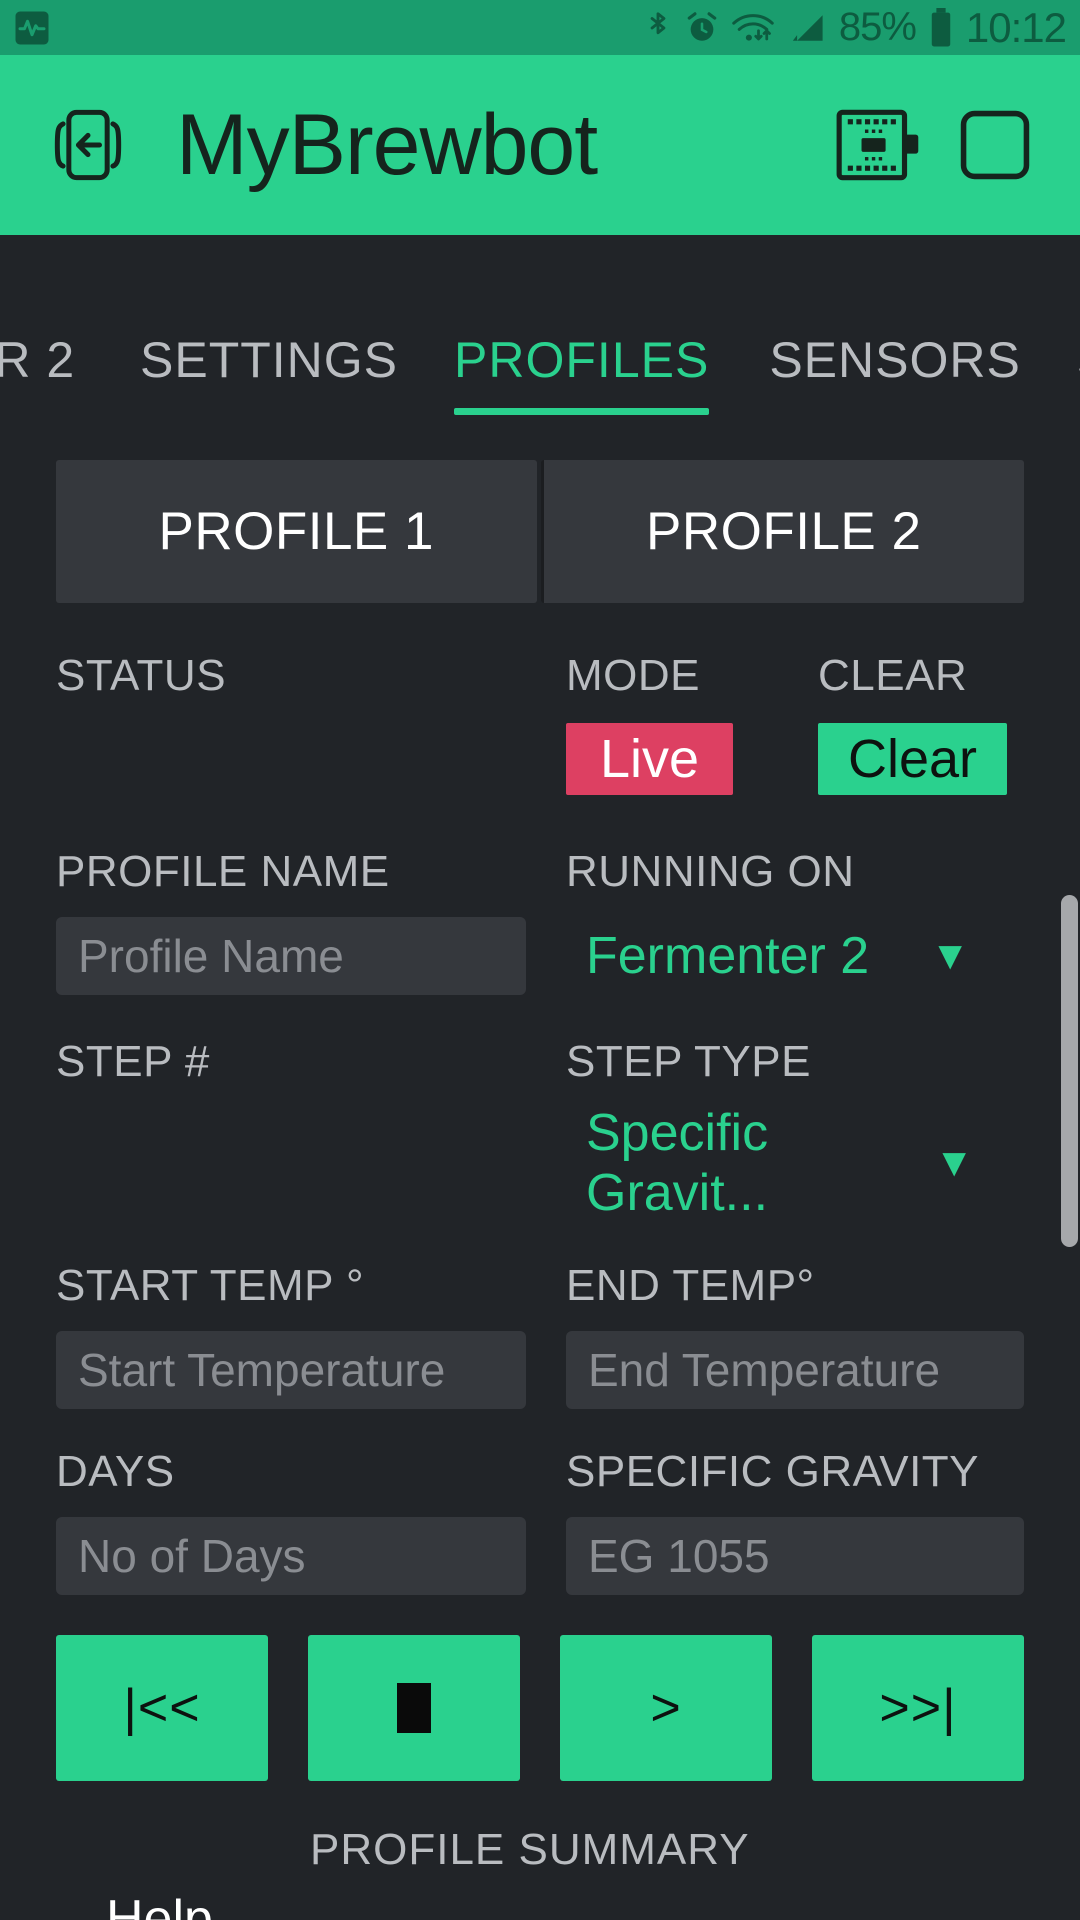 The image size is (1080, 1920). Describe the element at coordinates (540, 1556) in the screenshot. I see `days-gravity-fields-row: No of Days EG 1055` at that location.